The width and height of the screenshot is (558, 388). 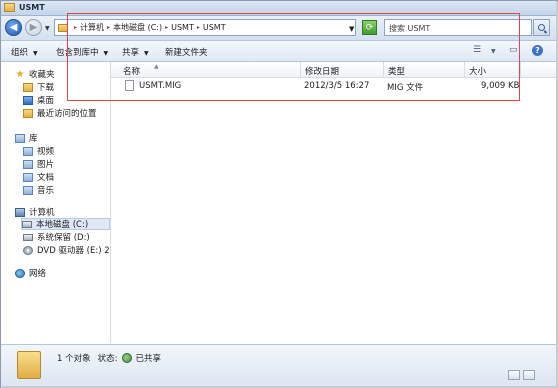 What do you see at coordinates (477, 50) in the screenshot?
I see `view-options-icon: ☰` at bounding box center [477, 50].